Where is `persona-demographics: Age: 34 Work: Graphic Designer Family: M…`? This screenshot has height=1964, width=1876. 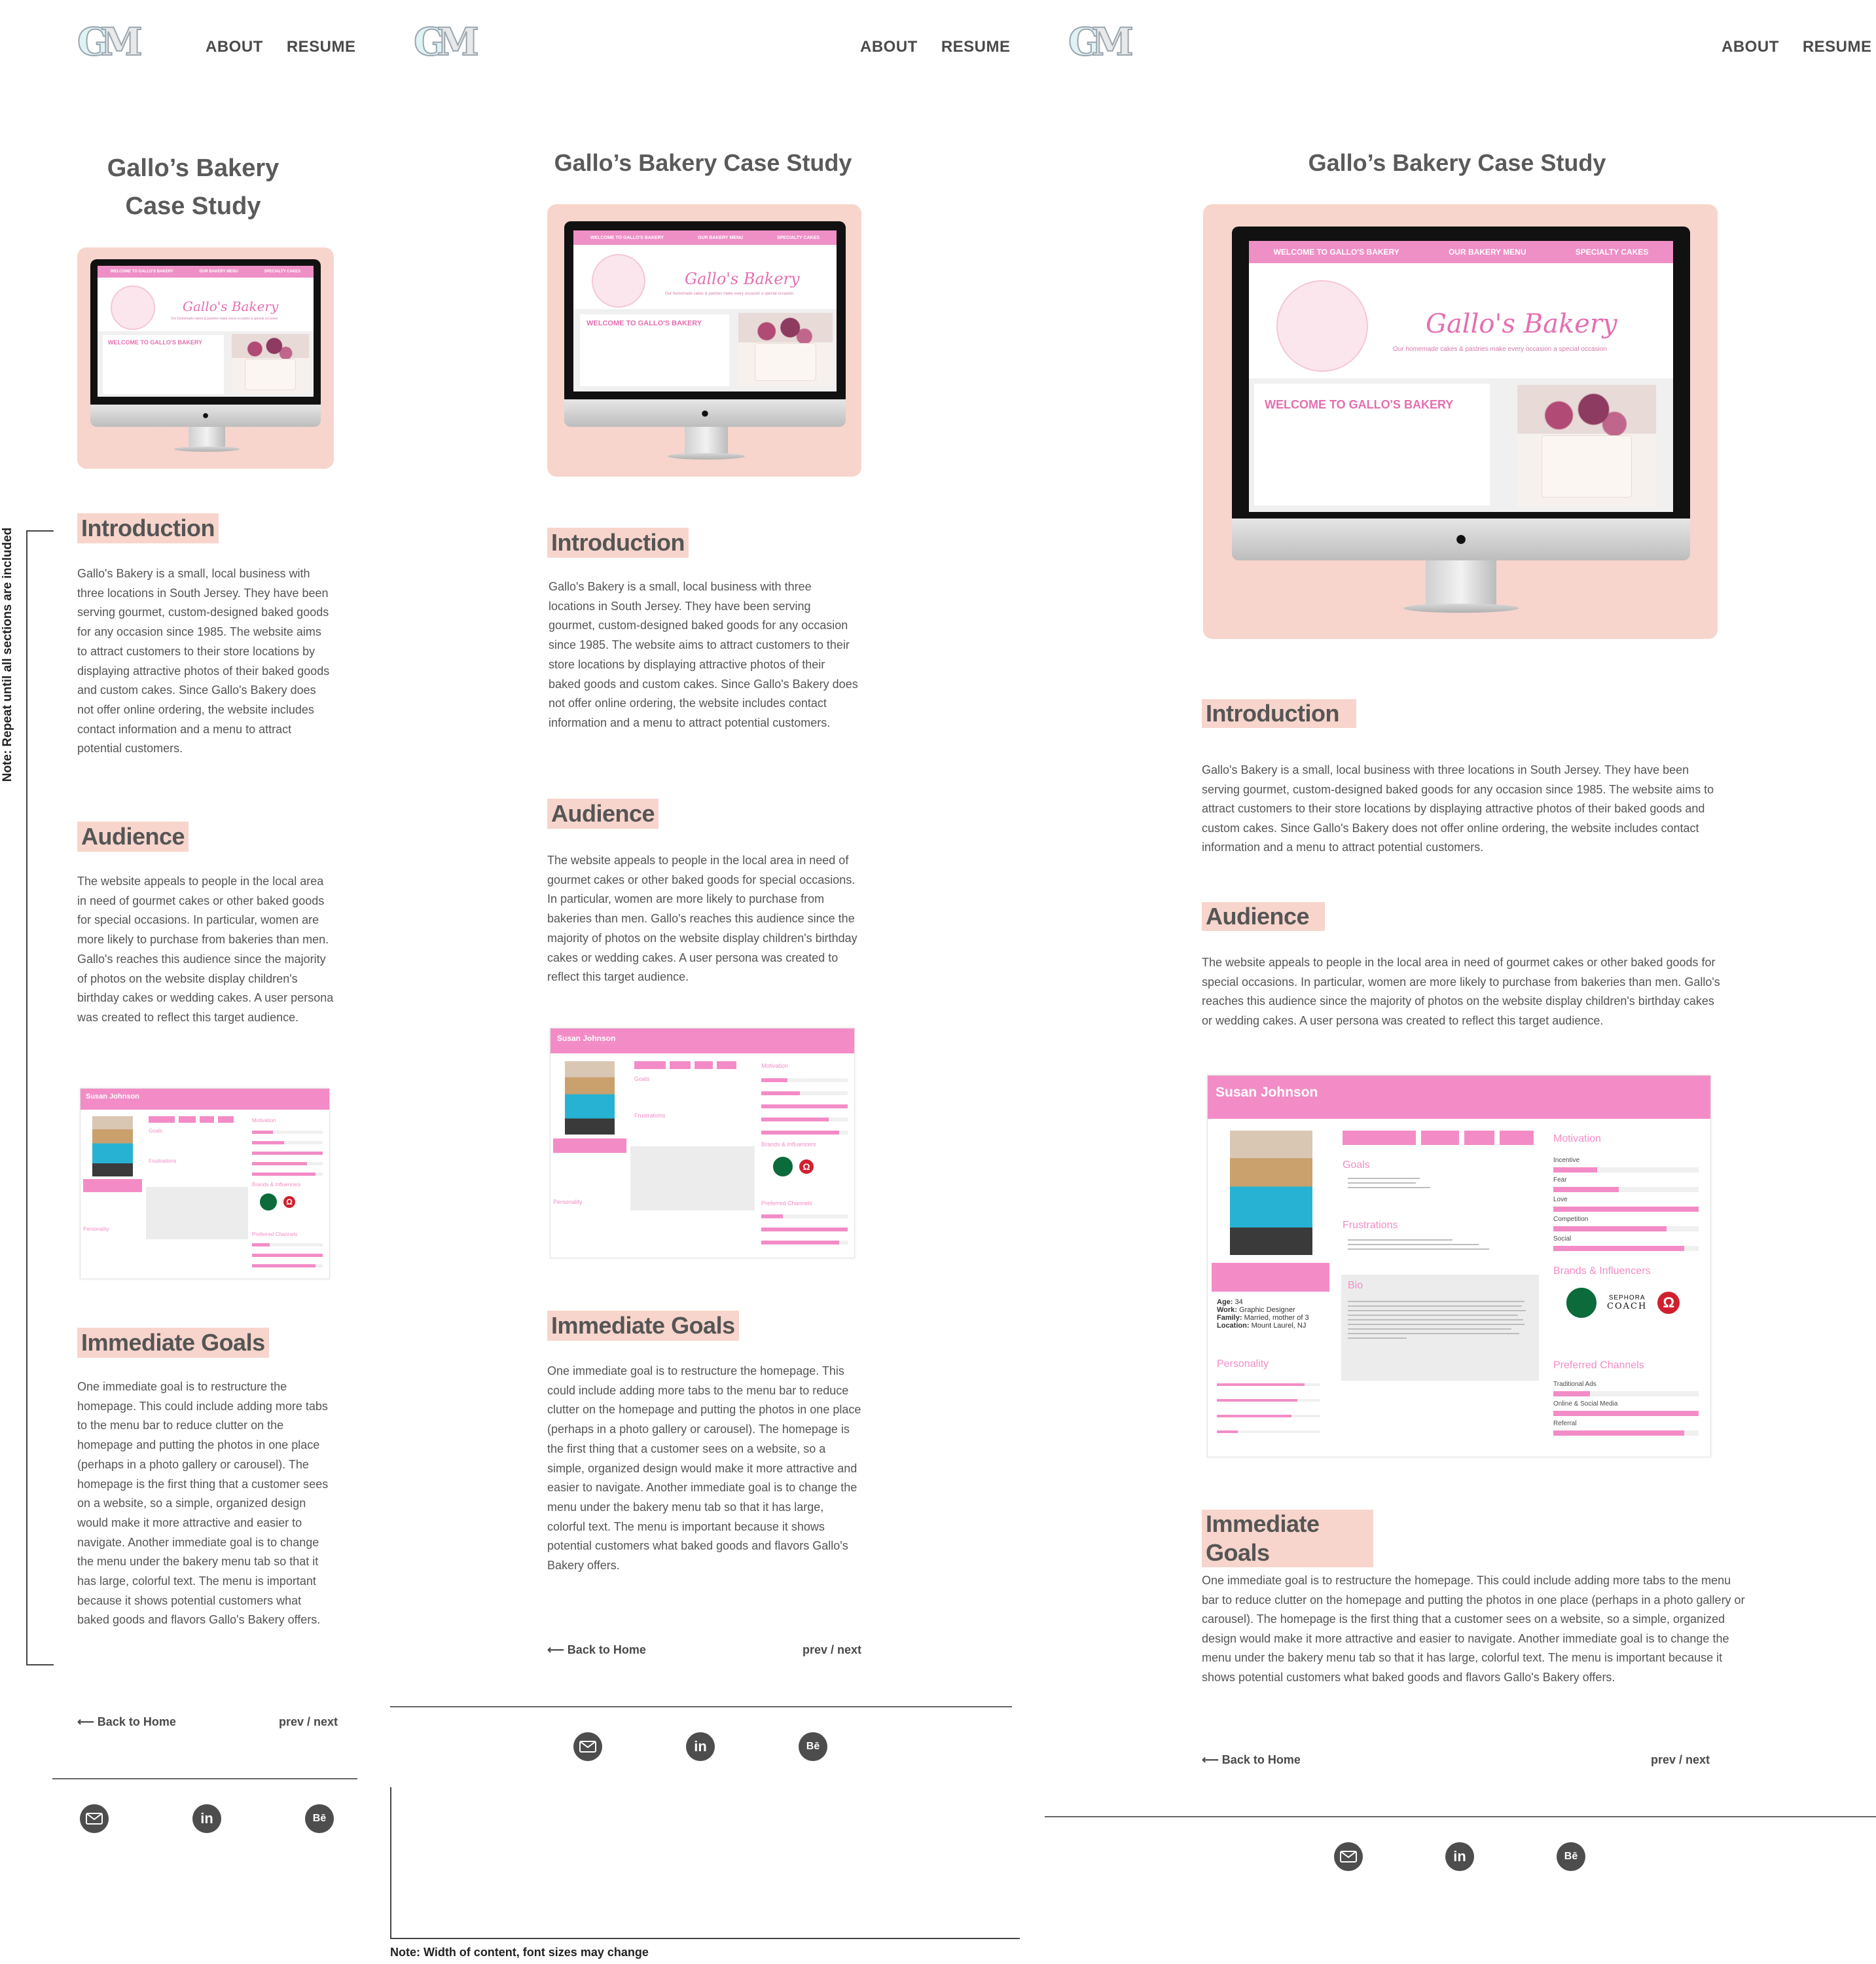
persona-demographics: Age: 34 Work: Graphic Designer Family: M… is located at coordinates (1263, 1314).